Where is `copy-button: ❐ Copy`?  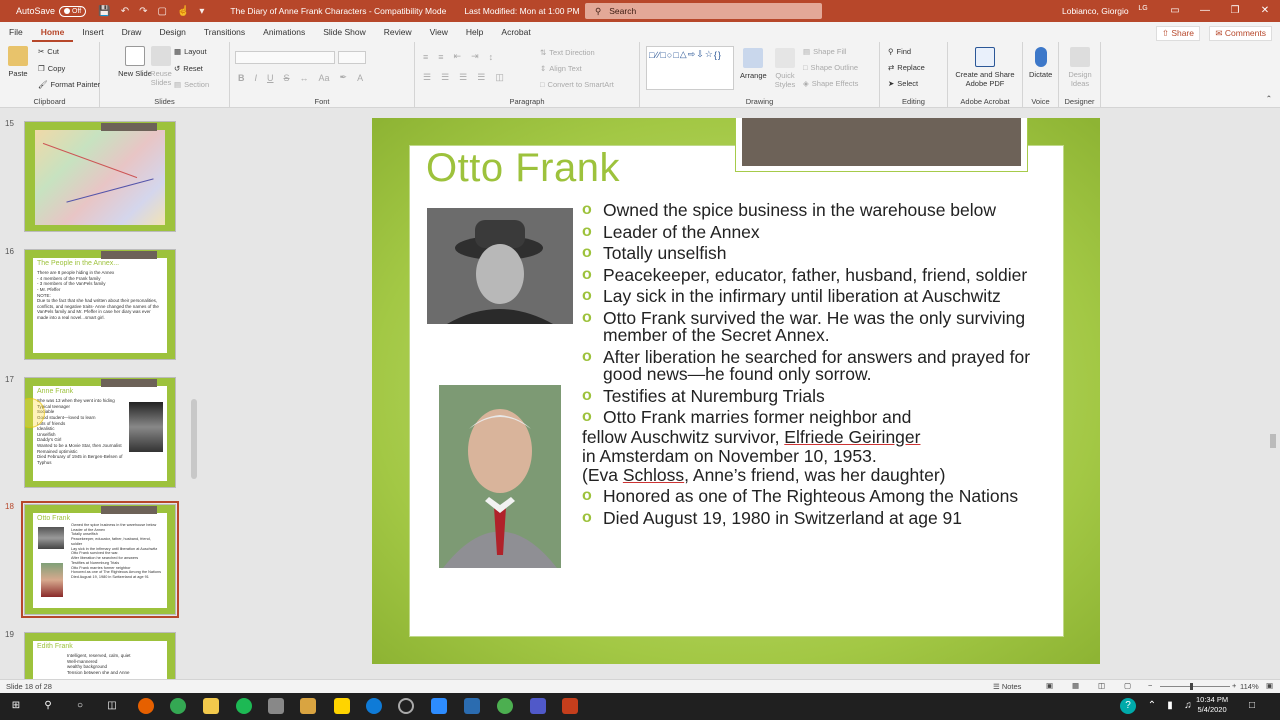
copy-button: ❐ Copy is located at coordinates (51, 68).